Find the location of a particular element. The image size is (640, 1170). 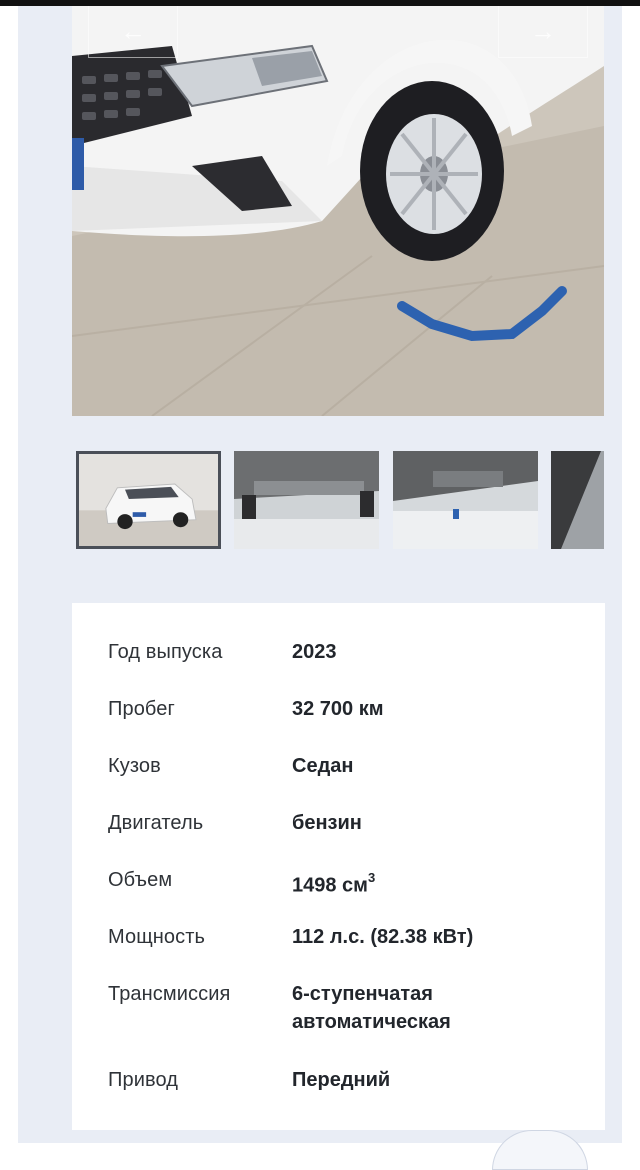

thumbnail-strip is located at coordinates (338, 500).